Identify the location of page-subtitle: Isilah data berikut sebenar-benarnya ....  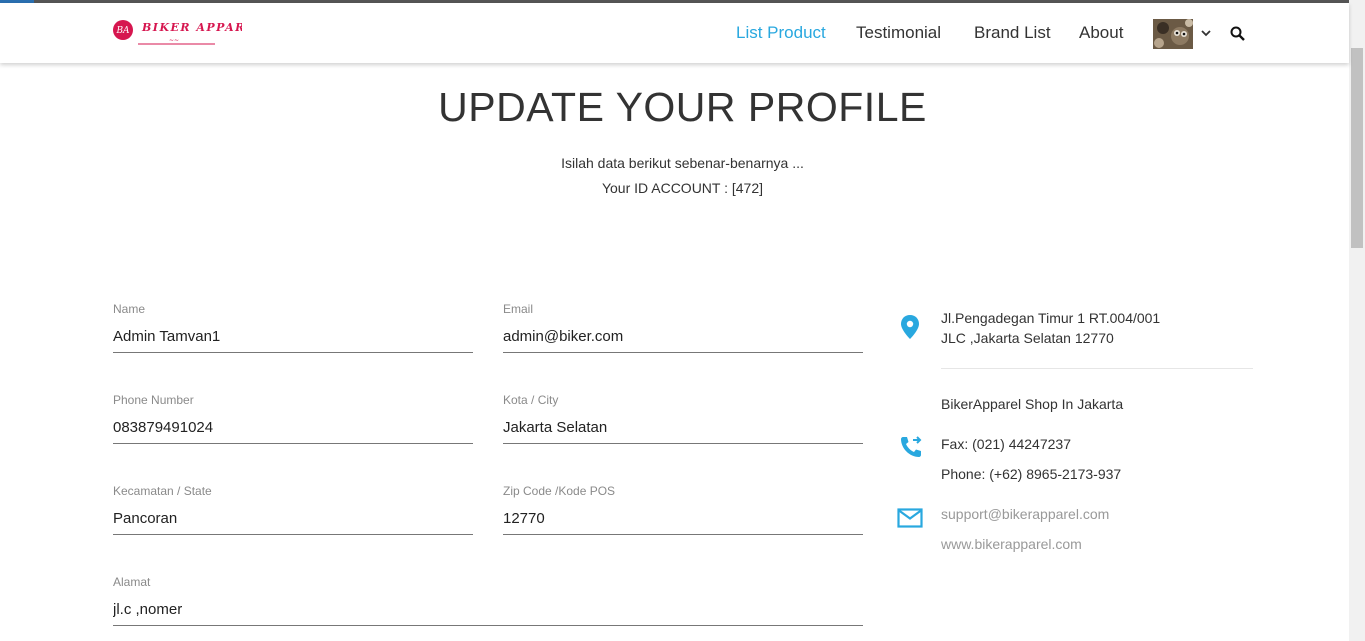
(682, 163).